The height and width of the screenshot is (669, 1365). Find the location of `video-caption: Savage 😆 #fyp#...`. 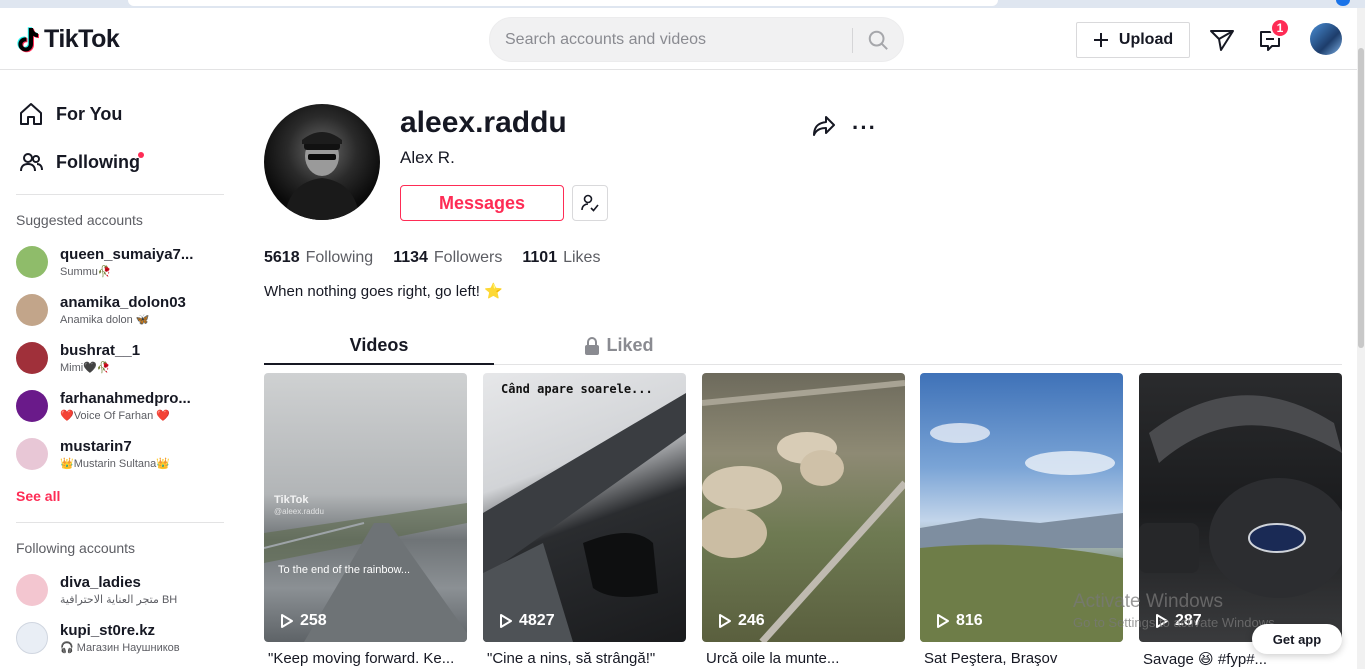

video-caption: Savage 😆 #fyp#... is located at coordinates (1208, 659).